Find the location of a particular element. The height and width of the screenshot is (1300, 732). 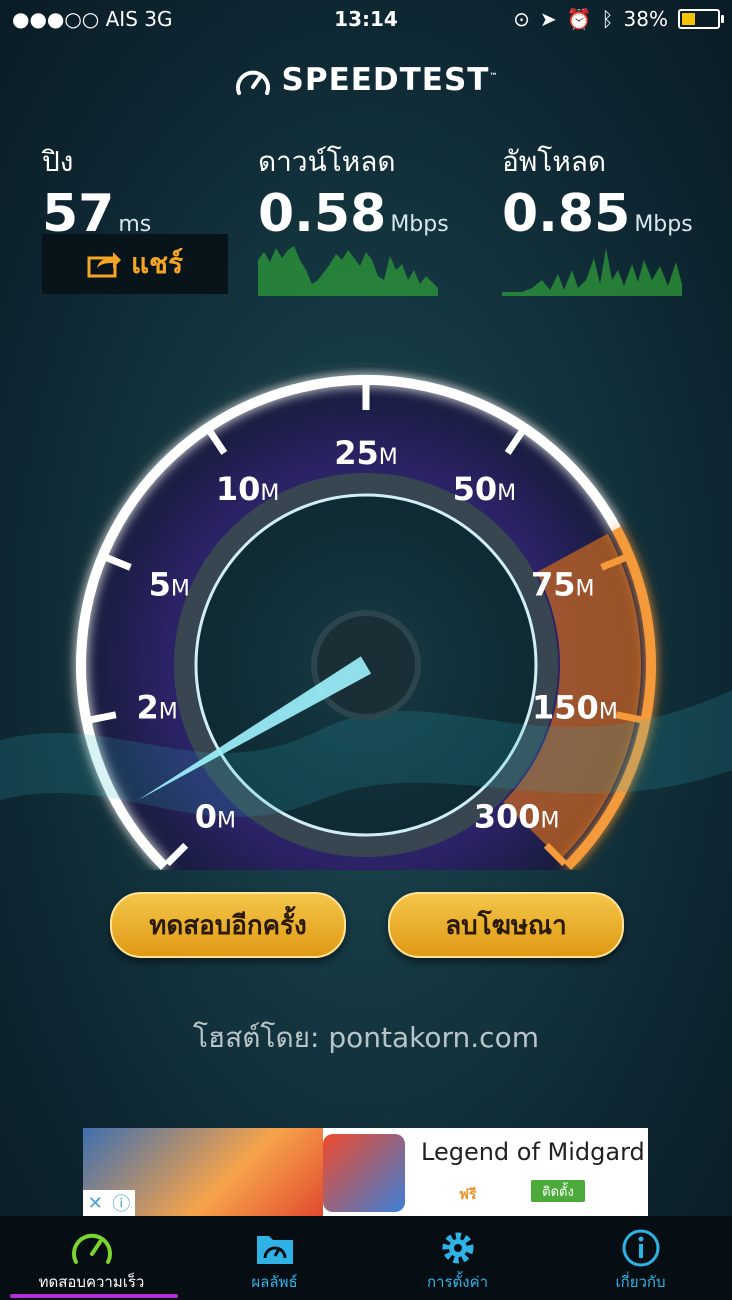

tab-settings: การตั้งค่า is located at coordinates (457, 1258).